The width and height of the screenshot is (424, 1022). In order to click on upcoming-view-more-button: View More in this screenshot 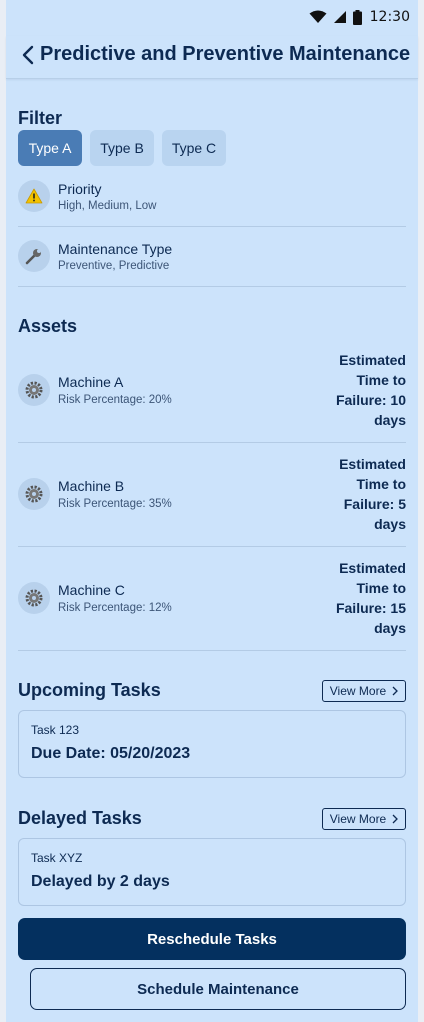, I will do `click(364, 691)`.